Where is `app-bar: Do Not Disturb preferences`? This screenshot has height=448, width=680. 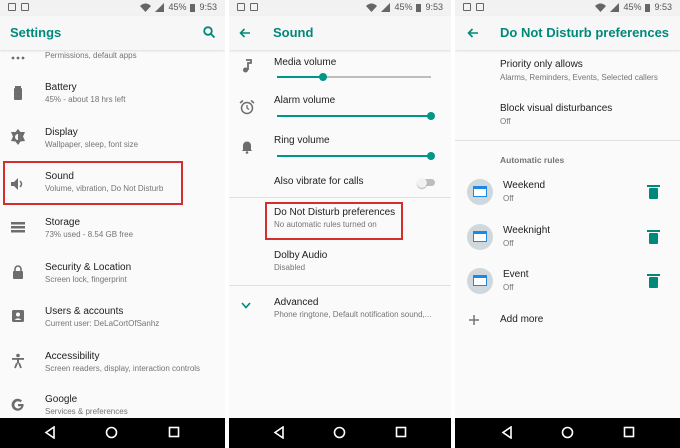 app-bar: Do Not Disturb preferences is located at coordinates (567, 33).